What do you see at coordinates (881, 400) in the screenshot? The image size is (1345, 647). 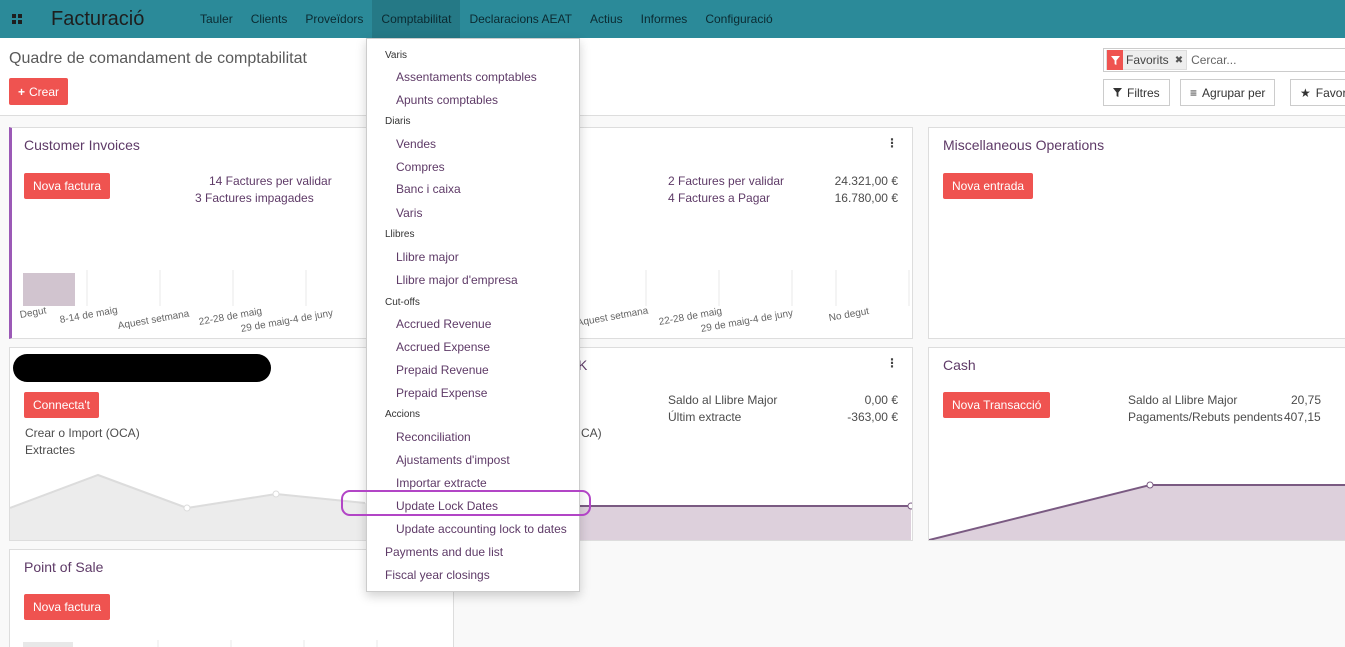 I see `ledger-balance-amount: 0,00 €` at bounding box center [881, 400].